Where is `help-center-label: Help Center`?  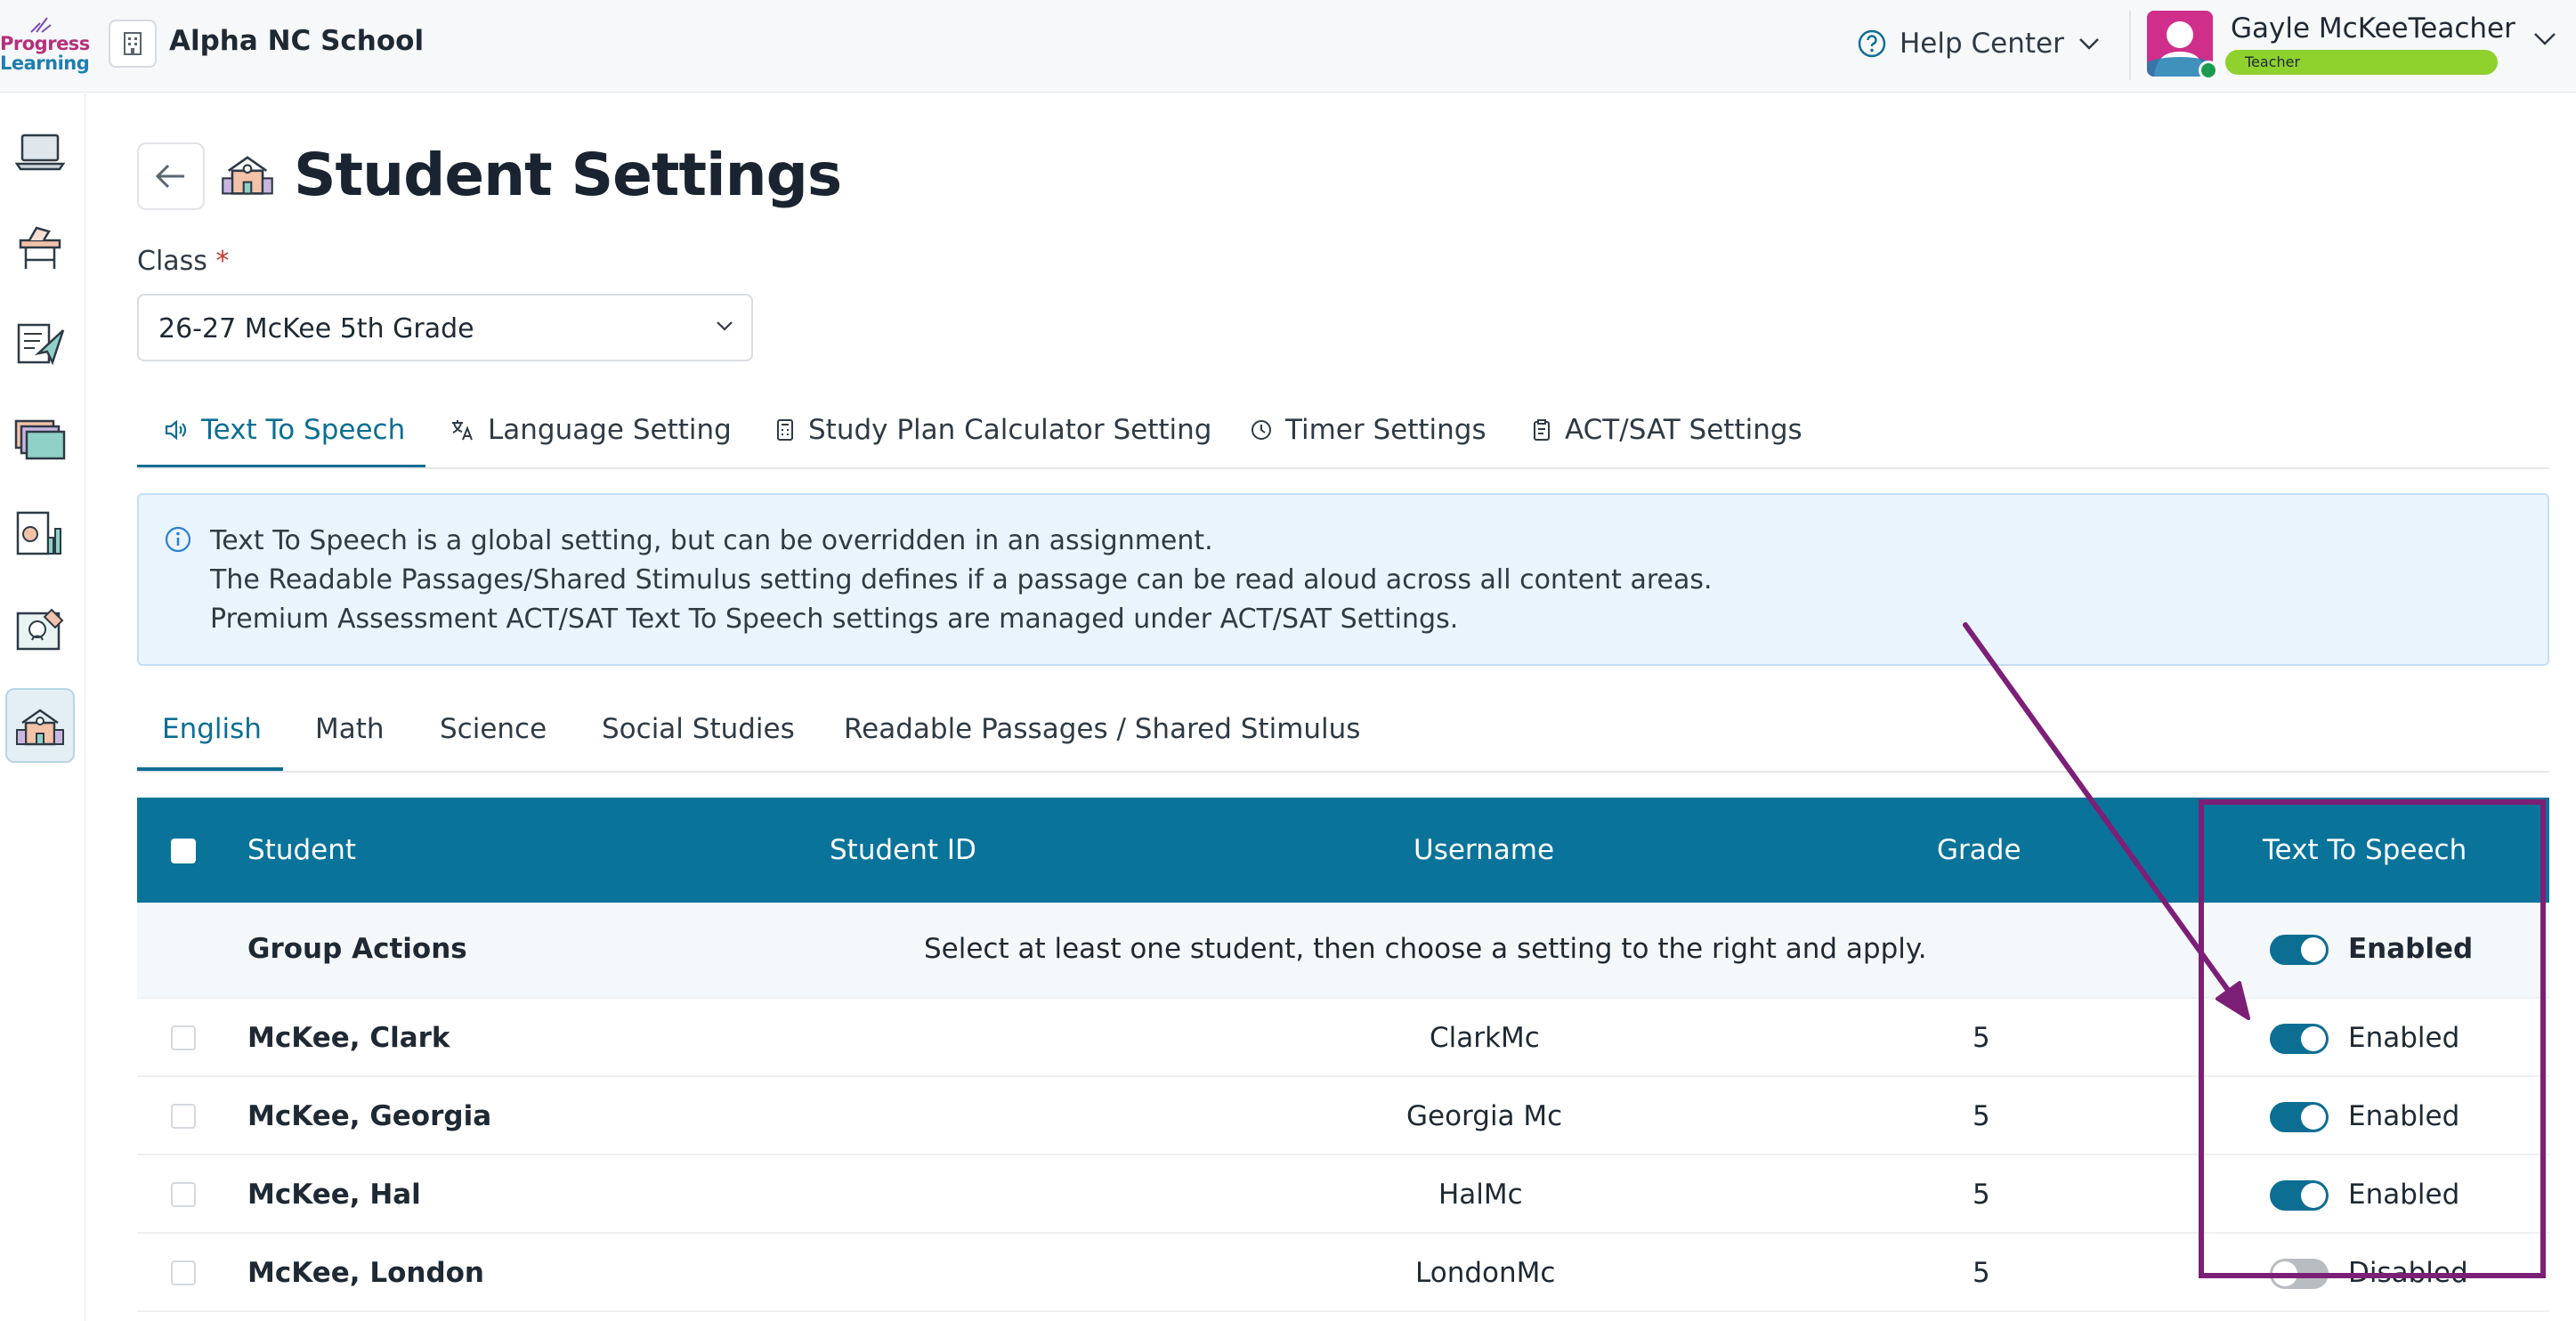 help-center-label: Help Center is located at coordinates (1982, 44).